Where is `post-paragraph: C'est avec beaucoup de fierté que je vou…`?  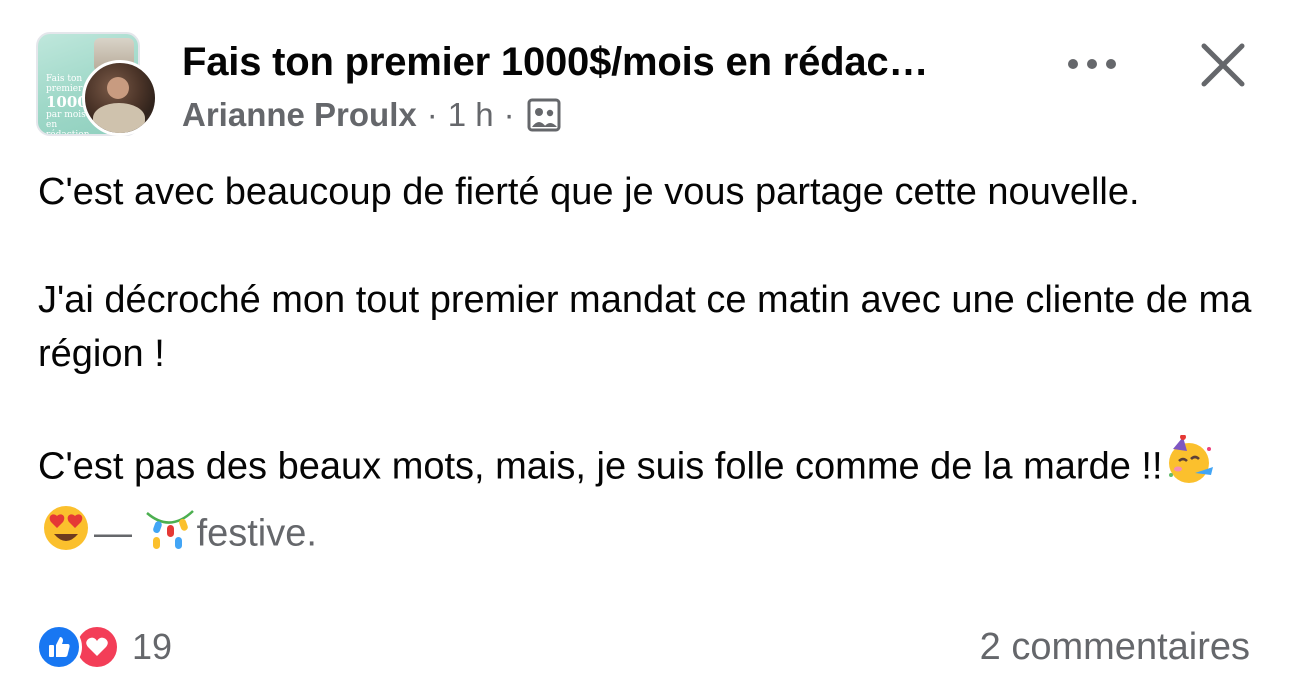
post-paragraph: C'est avec beaucoup de fierté que je vou… is located at coordinates (589, 192).